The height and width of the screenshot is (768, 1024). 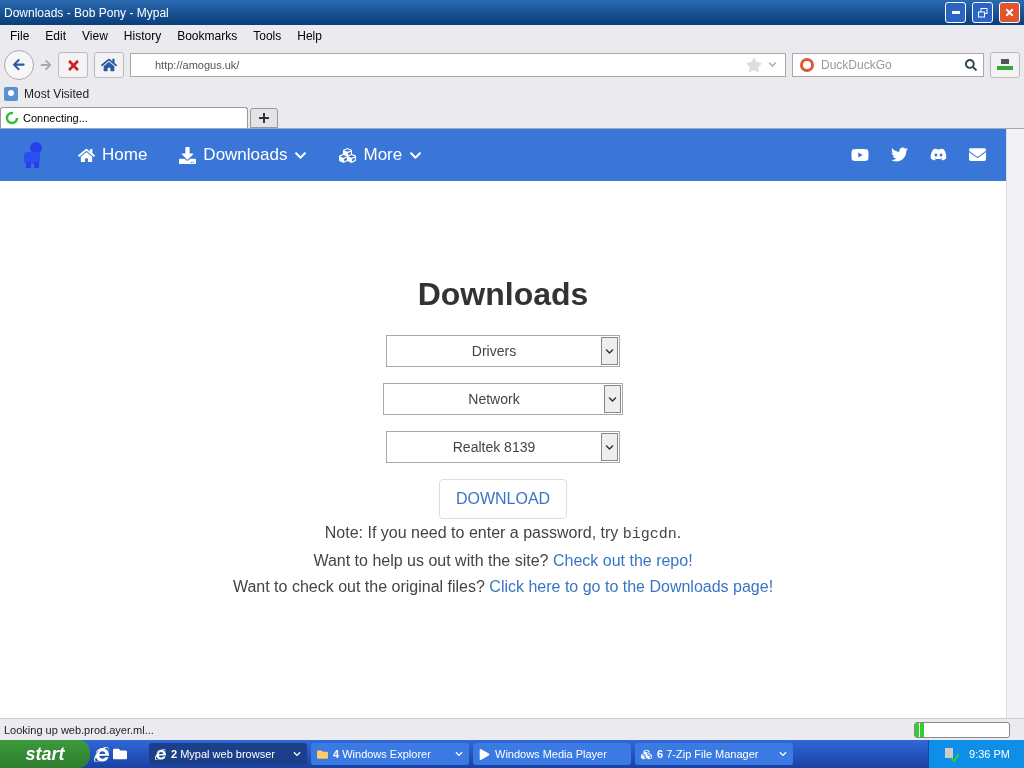 I want to click on back-button, so click(x=19, y=65).